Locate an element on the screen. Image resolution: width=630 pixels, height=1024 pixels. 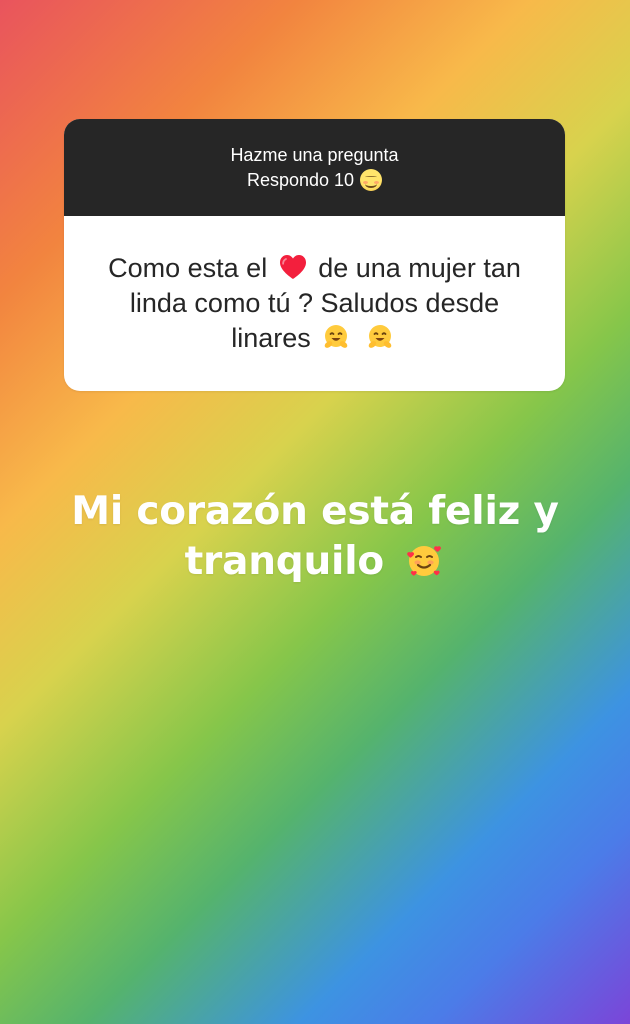
answer-text-block: Mi corazón está feliz y tranquilo is located at coordinates (315, 537).